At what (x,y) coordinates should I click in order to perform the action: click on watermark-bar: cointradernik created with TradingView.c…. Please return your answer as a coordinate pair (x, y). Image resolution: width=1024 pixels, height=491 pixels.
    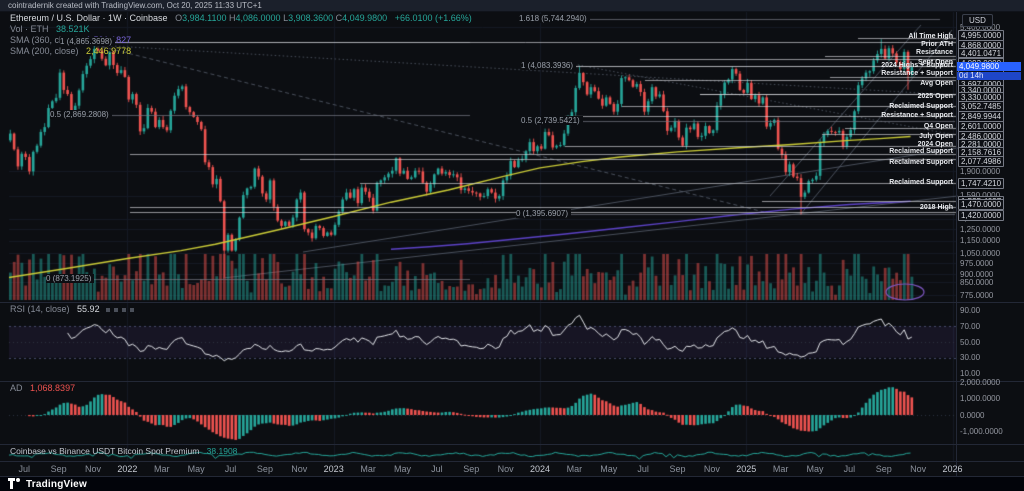
    Looking at the image, I should click on (512, 6).